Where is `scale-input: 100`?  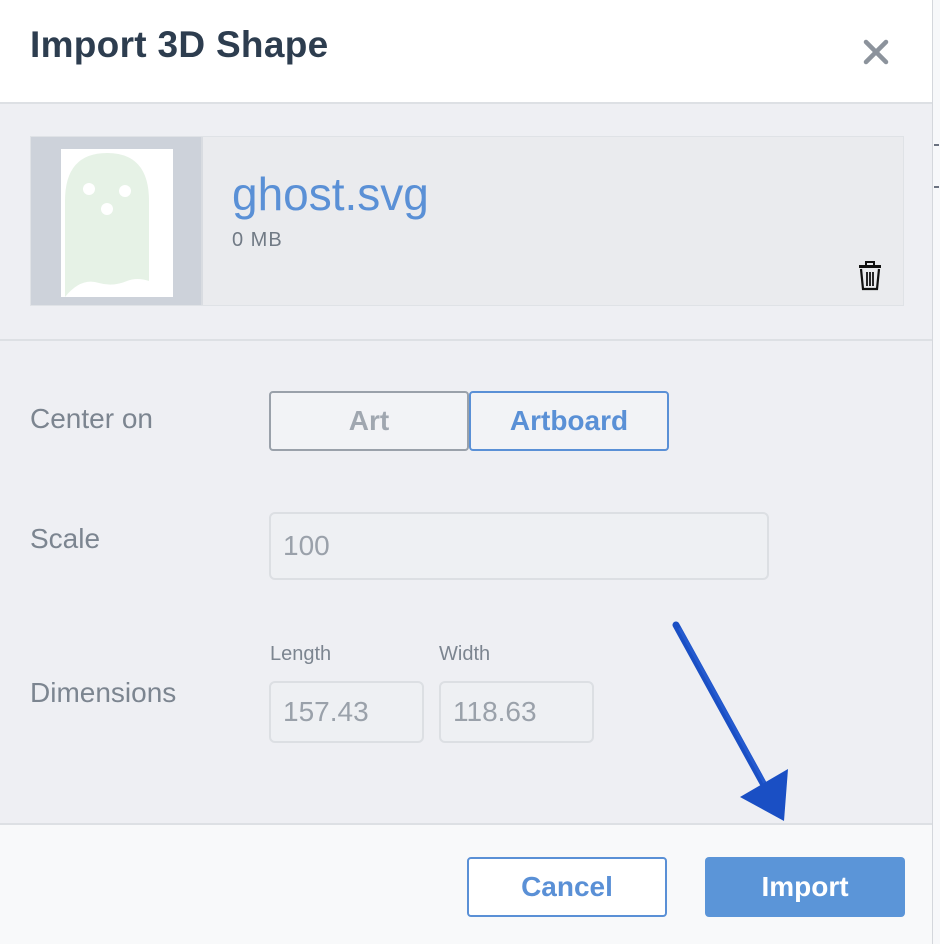
scale-input: 100 is located at coordinates (519, 546).